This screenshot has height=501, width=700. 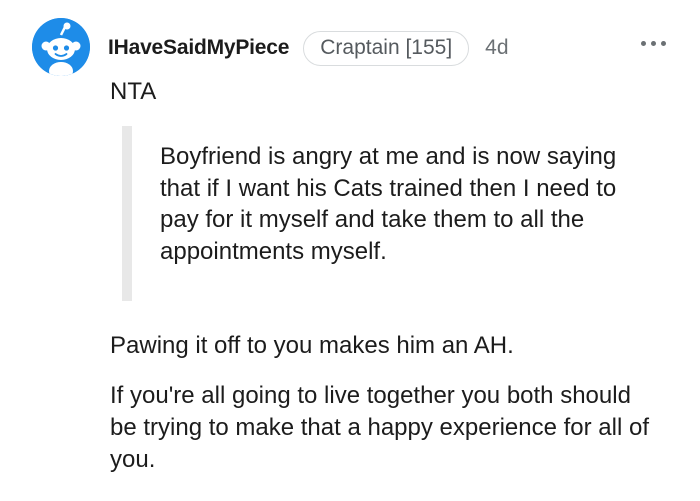 I want to click on comment-age: 4d, so click(x=497, y=47).